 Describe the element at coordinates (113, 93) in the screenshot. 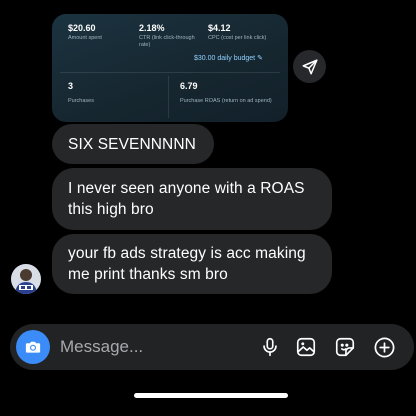

I see `metric-purchases: 3 Purchases` at that location.